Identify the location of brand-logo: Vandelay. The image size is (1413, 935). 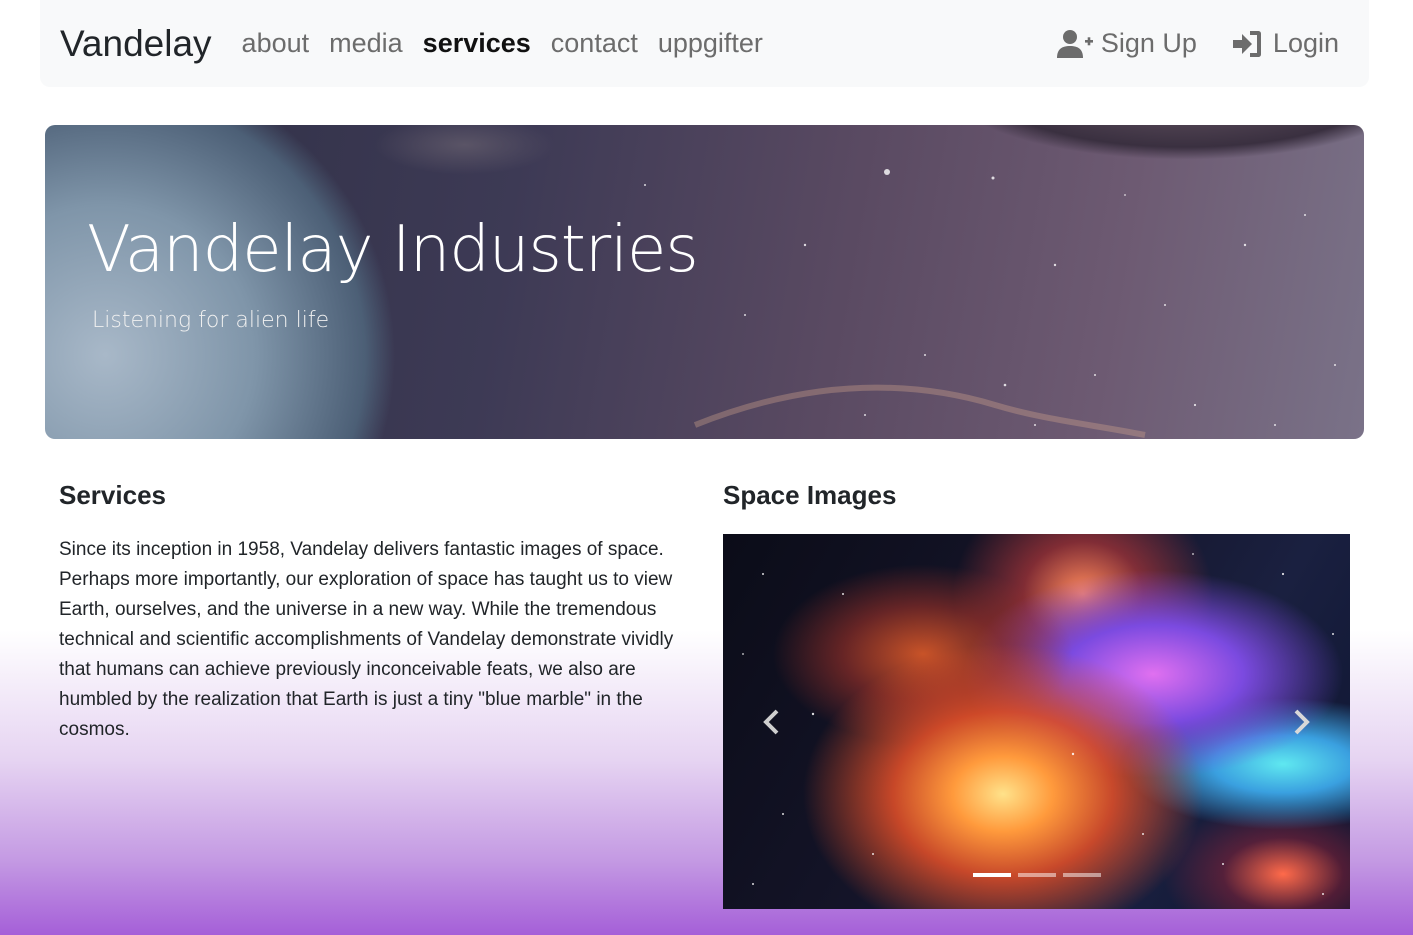
(136, 44).